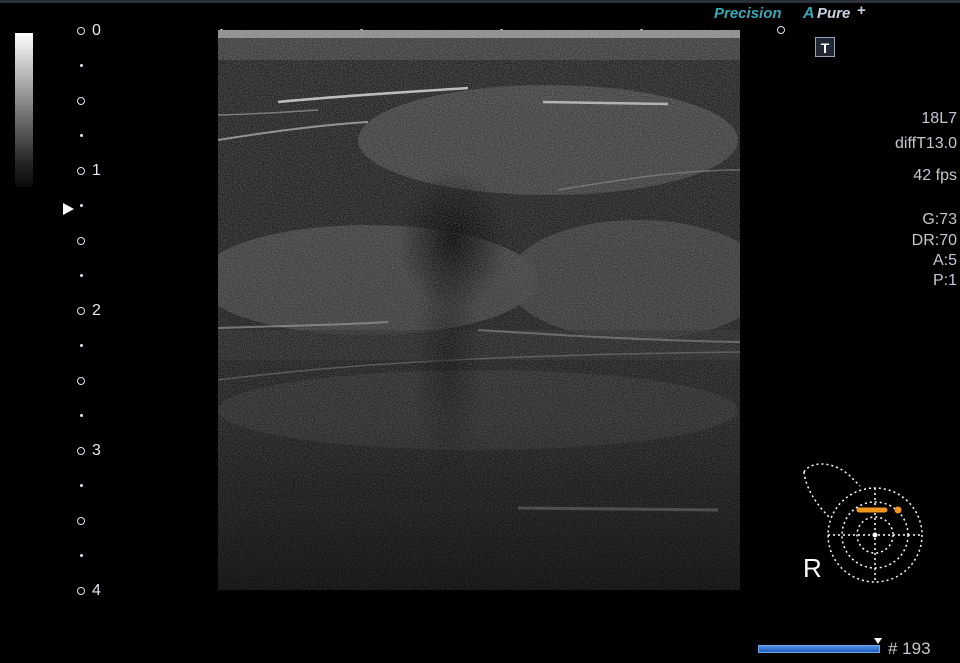 Image resolution: width=960 pixels, height=663 pixels. Describe the element at coordinates (861, 10) in the screenshot. I see `logo-plus: +` at that location.